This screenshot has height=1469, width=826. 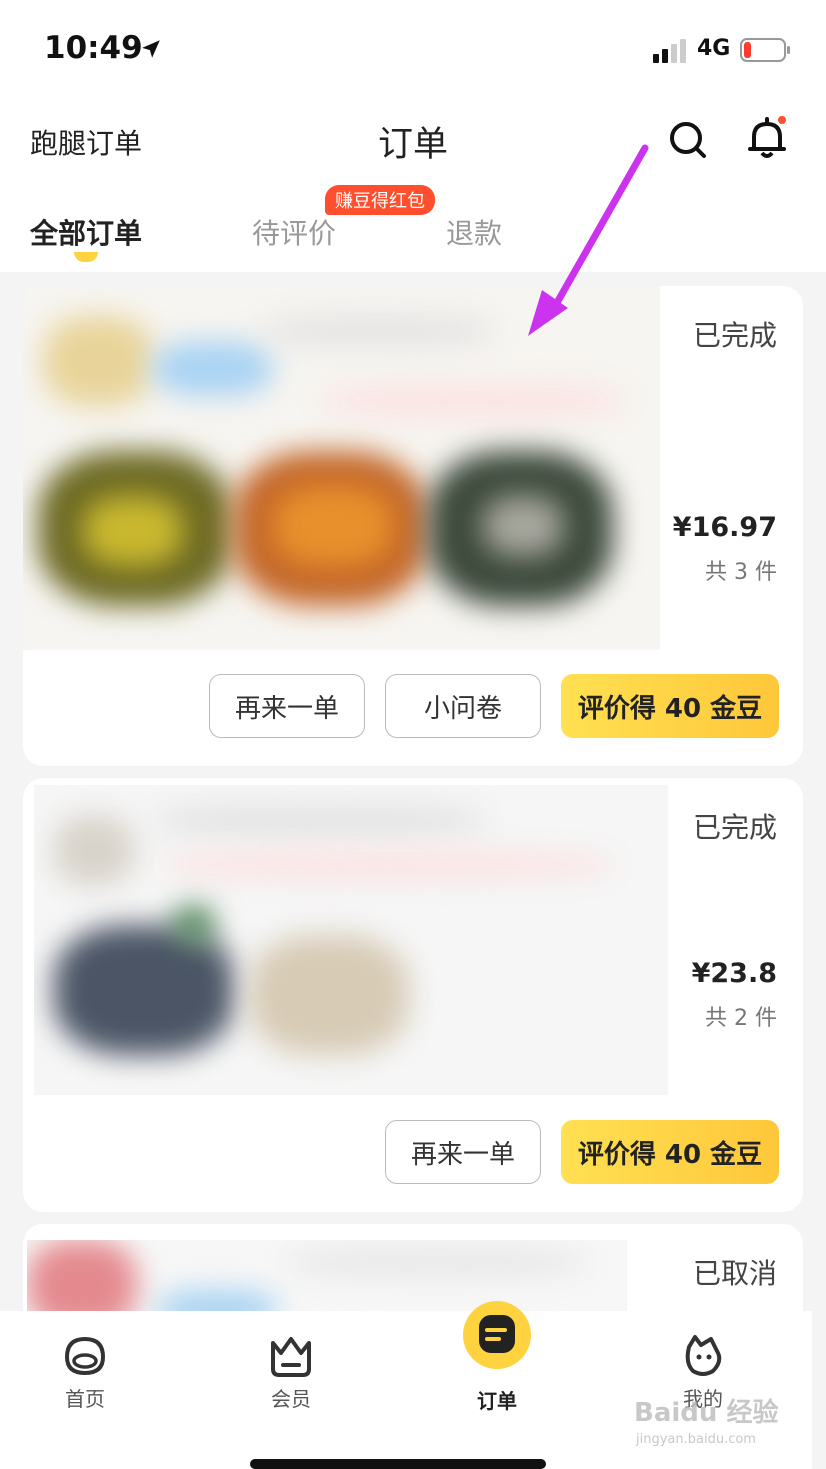 I want to click on status-bar: 10:49 4G, so click(x=413, y=50).